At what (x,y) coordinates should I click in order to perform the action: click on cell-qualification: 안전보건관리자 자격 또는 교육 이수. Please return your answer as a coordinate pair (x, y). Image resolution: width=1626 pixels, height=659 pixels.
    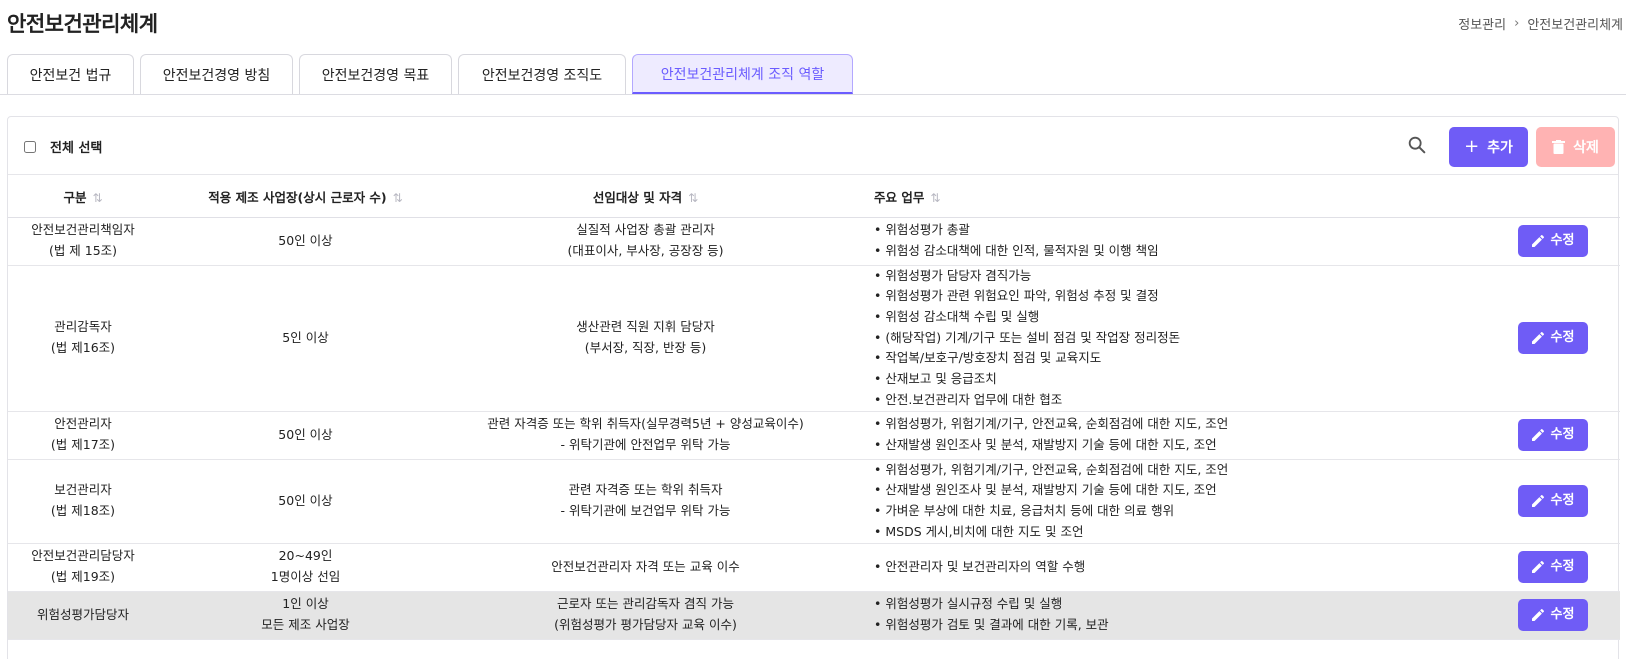
    Looking at the image, I should click on (645, 567).